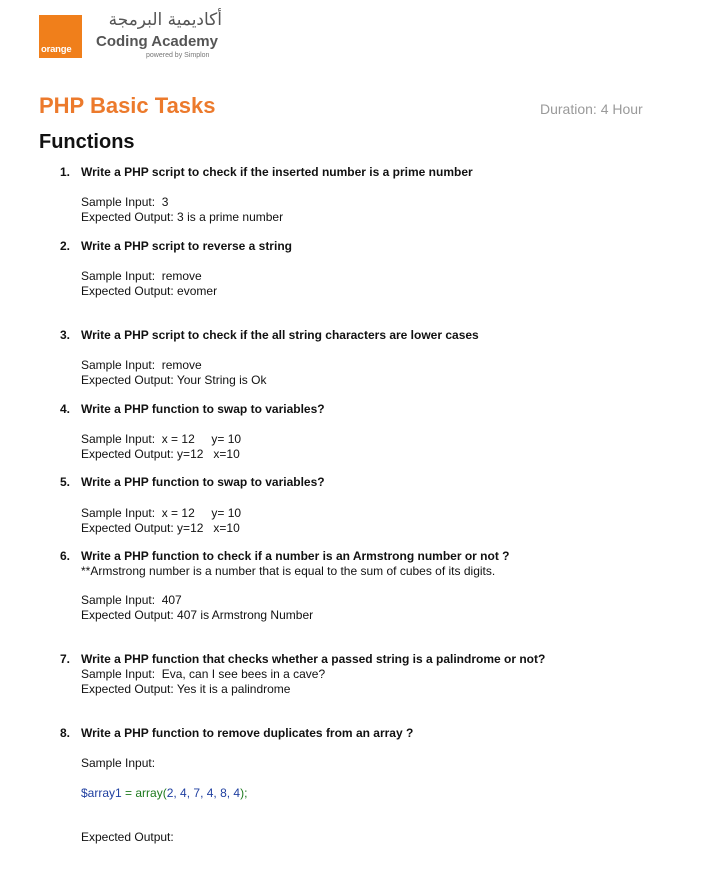 Image resolution: width=709 pixels, height=884 pixels. I want to click on page-title: PHP Basic Tasks, so click(127, 105).